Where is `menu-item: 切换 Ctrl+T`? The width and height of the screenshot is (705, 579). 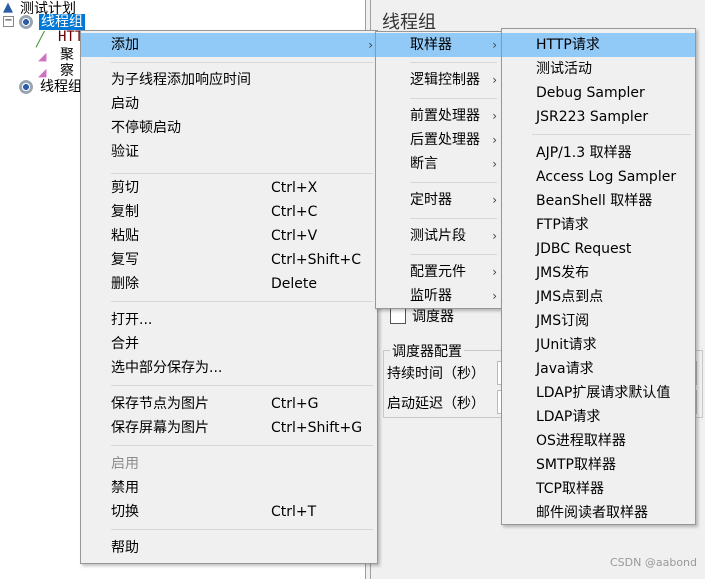
menu-item: 切换 Ctrl+T is located at coordinates (229, 512).